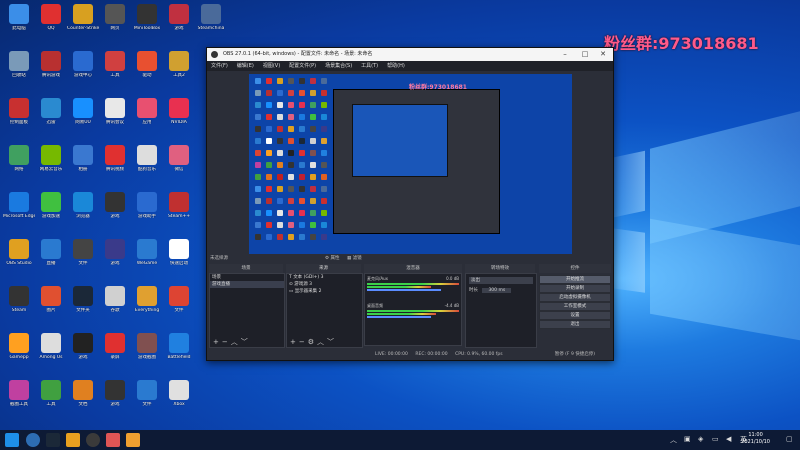 The width and height of the screenshot is (800, 450). Describe the element at coordinates (19, 111) in the screenshot. I see `desktop-icon: 控制面板` at that location.